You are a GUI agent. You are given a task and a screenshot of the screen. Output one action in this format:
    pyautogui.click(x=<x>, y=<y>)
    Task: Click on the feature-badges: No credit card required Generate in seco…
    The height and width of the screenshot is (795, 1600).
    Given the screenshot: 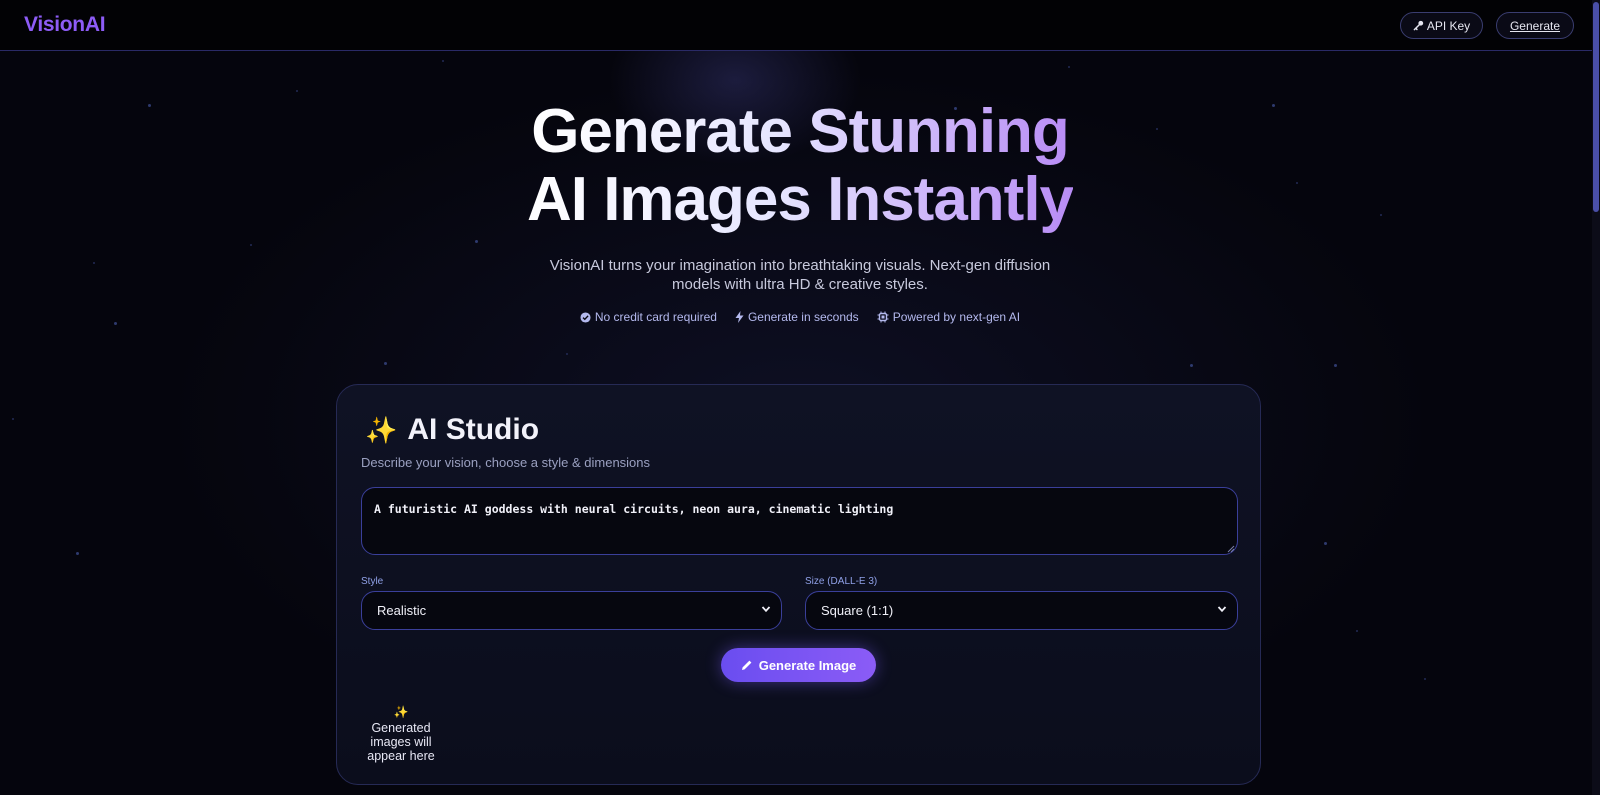 What is the action you would take?
    pyautogui.click(x=800, y=317)
    